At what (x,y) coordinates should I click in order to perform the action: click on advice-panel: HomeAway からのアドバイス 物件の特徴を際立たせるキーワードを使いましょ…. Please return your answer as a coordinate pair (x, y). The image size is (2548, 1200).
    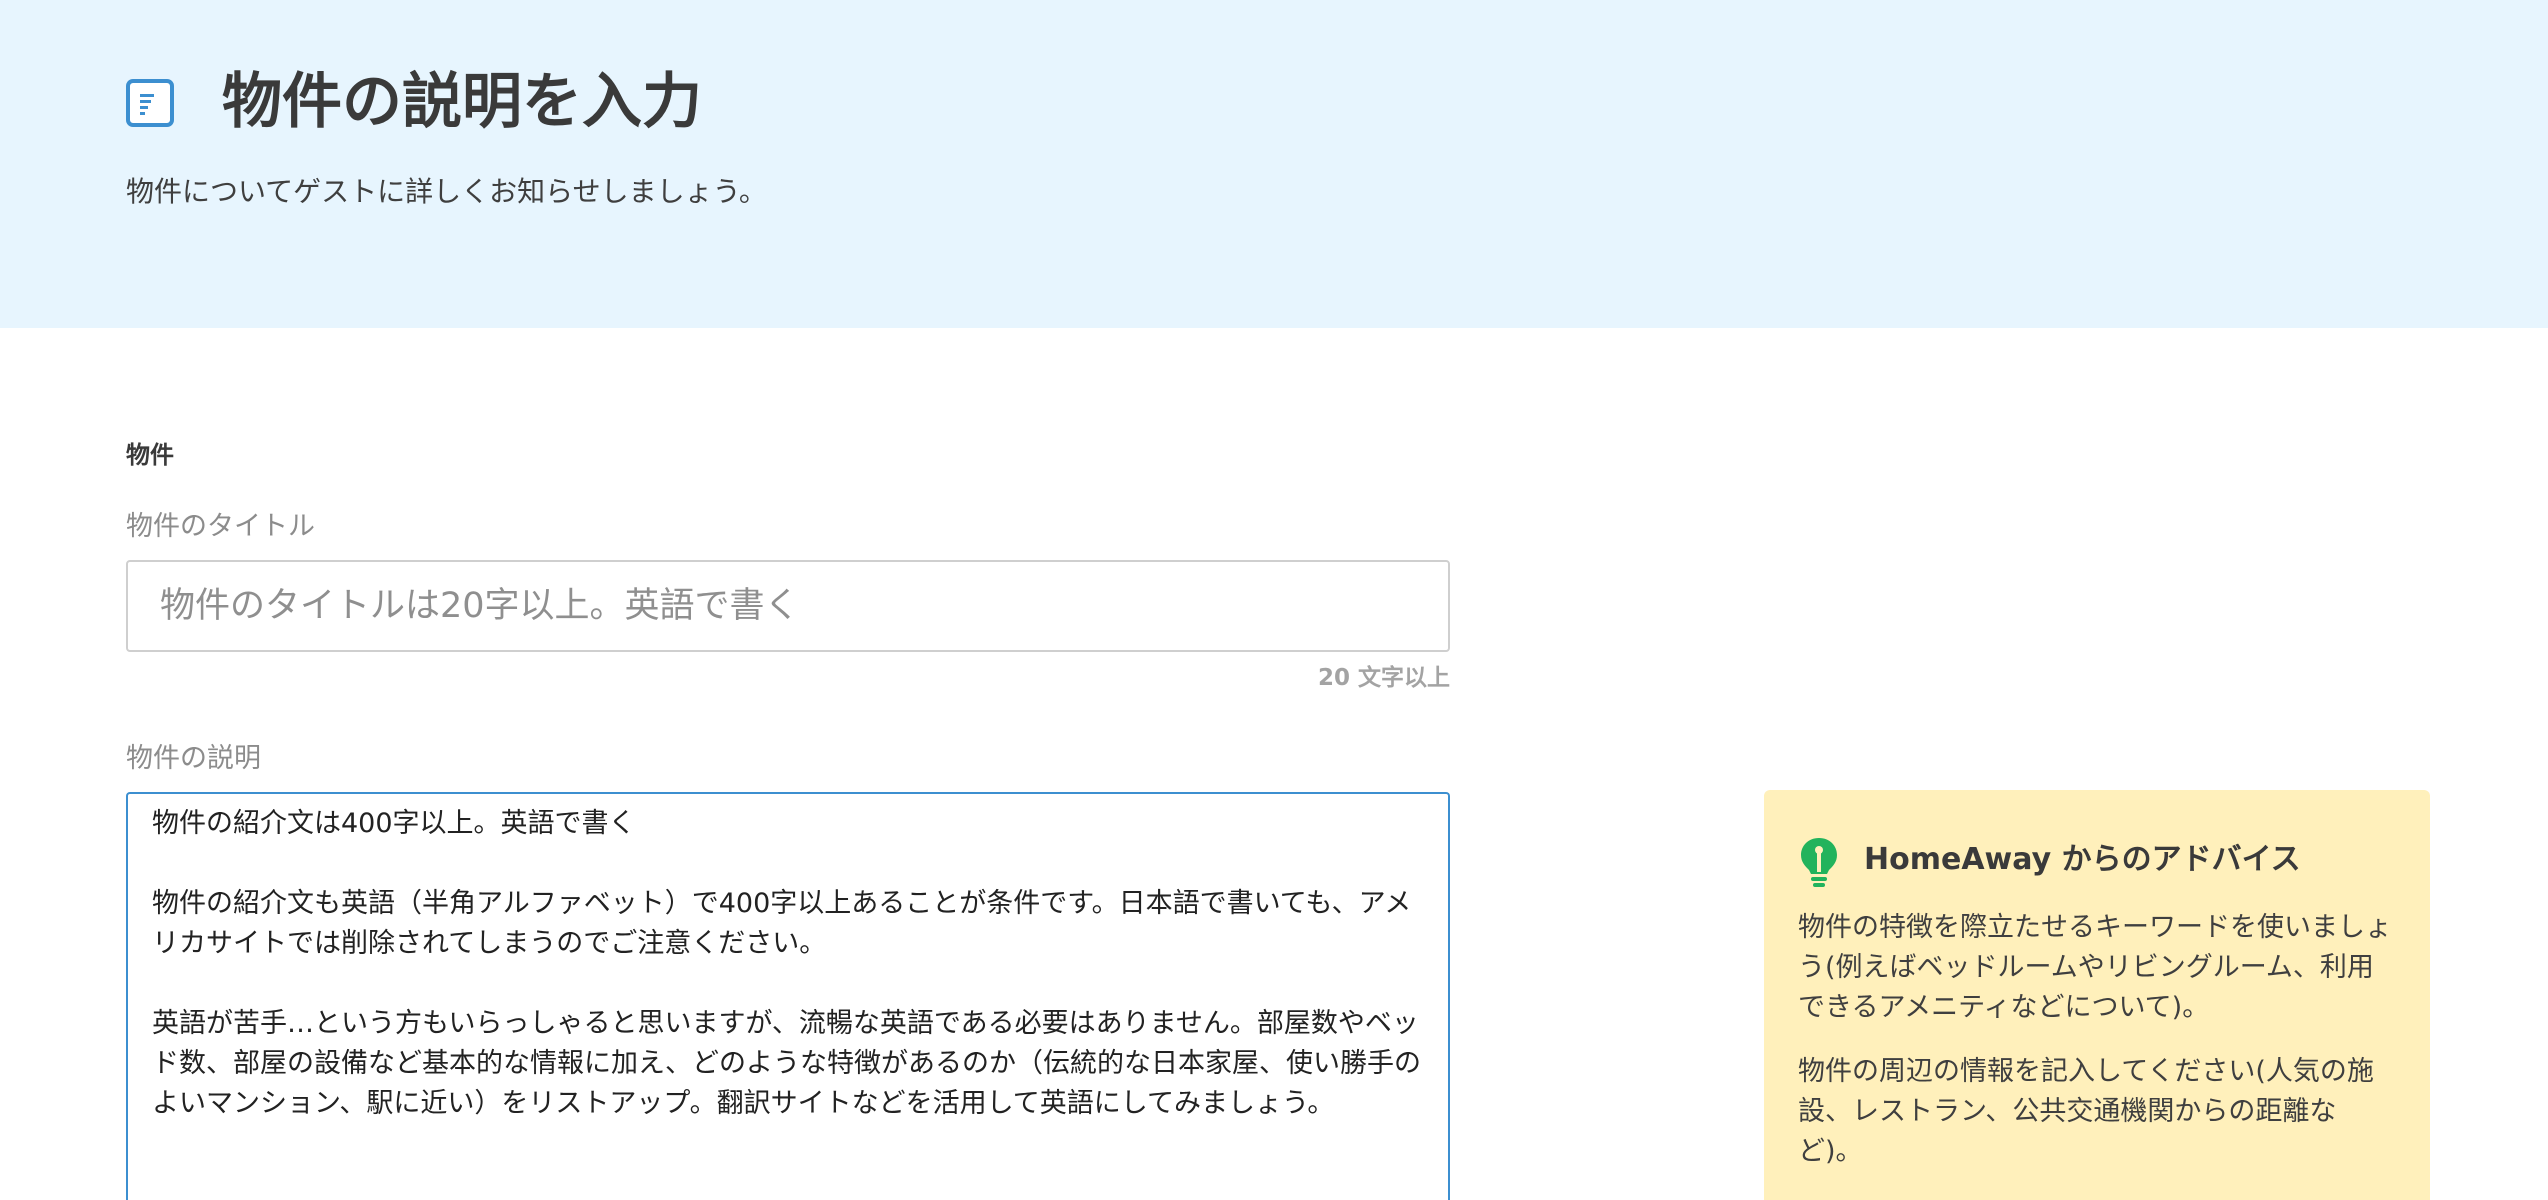
    Looking at the image, I should click on (2097, 995).